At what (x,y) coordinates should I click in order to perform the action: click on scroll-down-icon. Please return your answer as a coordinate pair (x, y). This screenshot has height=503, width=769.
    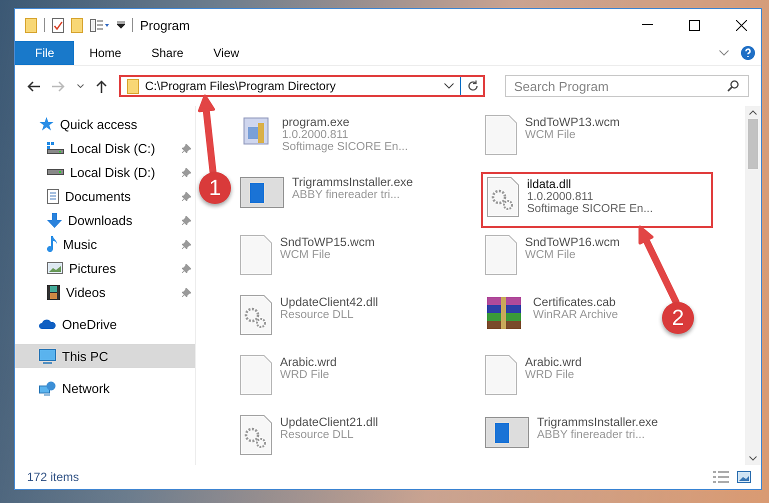
    Looking at the image, I should click on (753, 458).